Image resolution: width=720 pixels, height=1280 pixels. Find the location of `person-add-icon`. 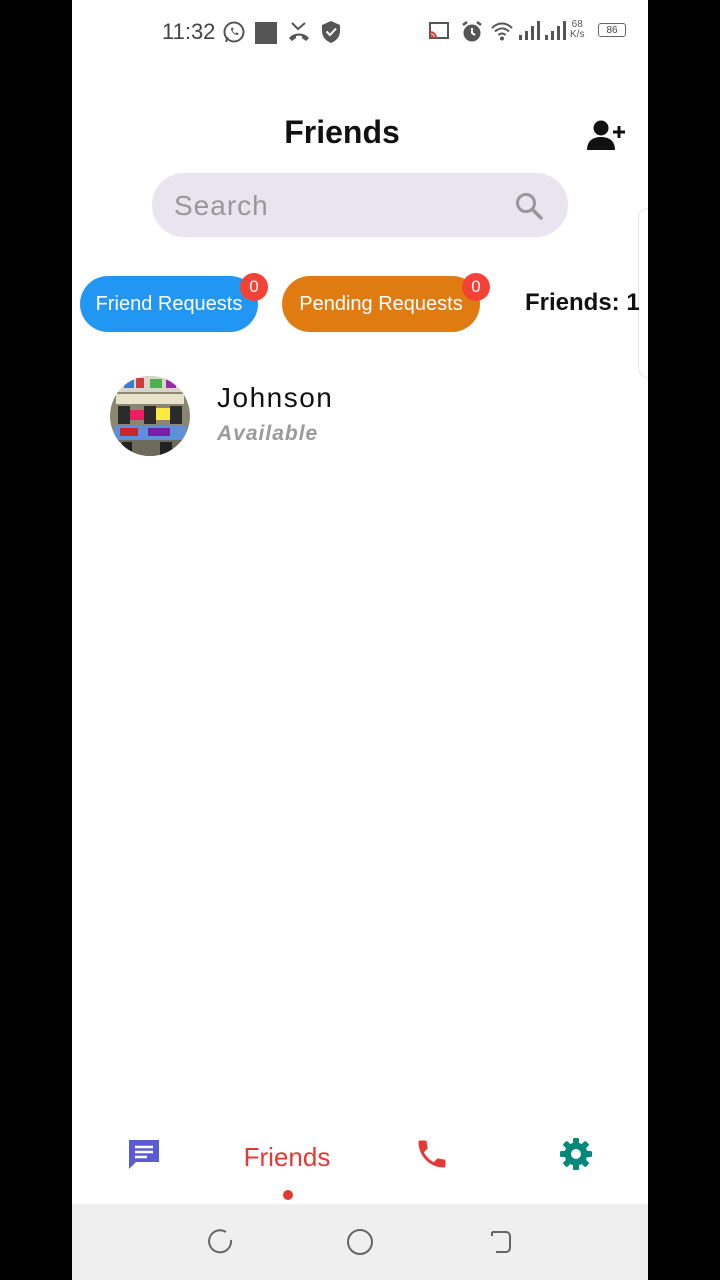

person-add-icon is located at coordinates (606, 135).